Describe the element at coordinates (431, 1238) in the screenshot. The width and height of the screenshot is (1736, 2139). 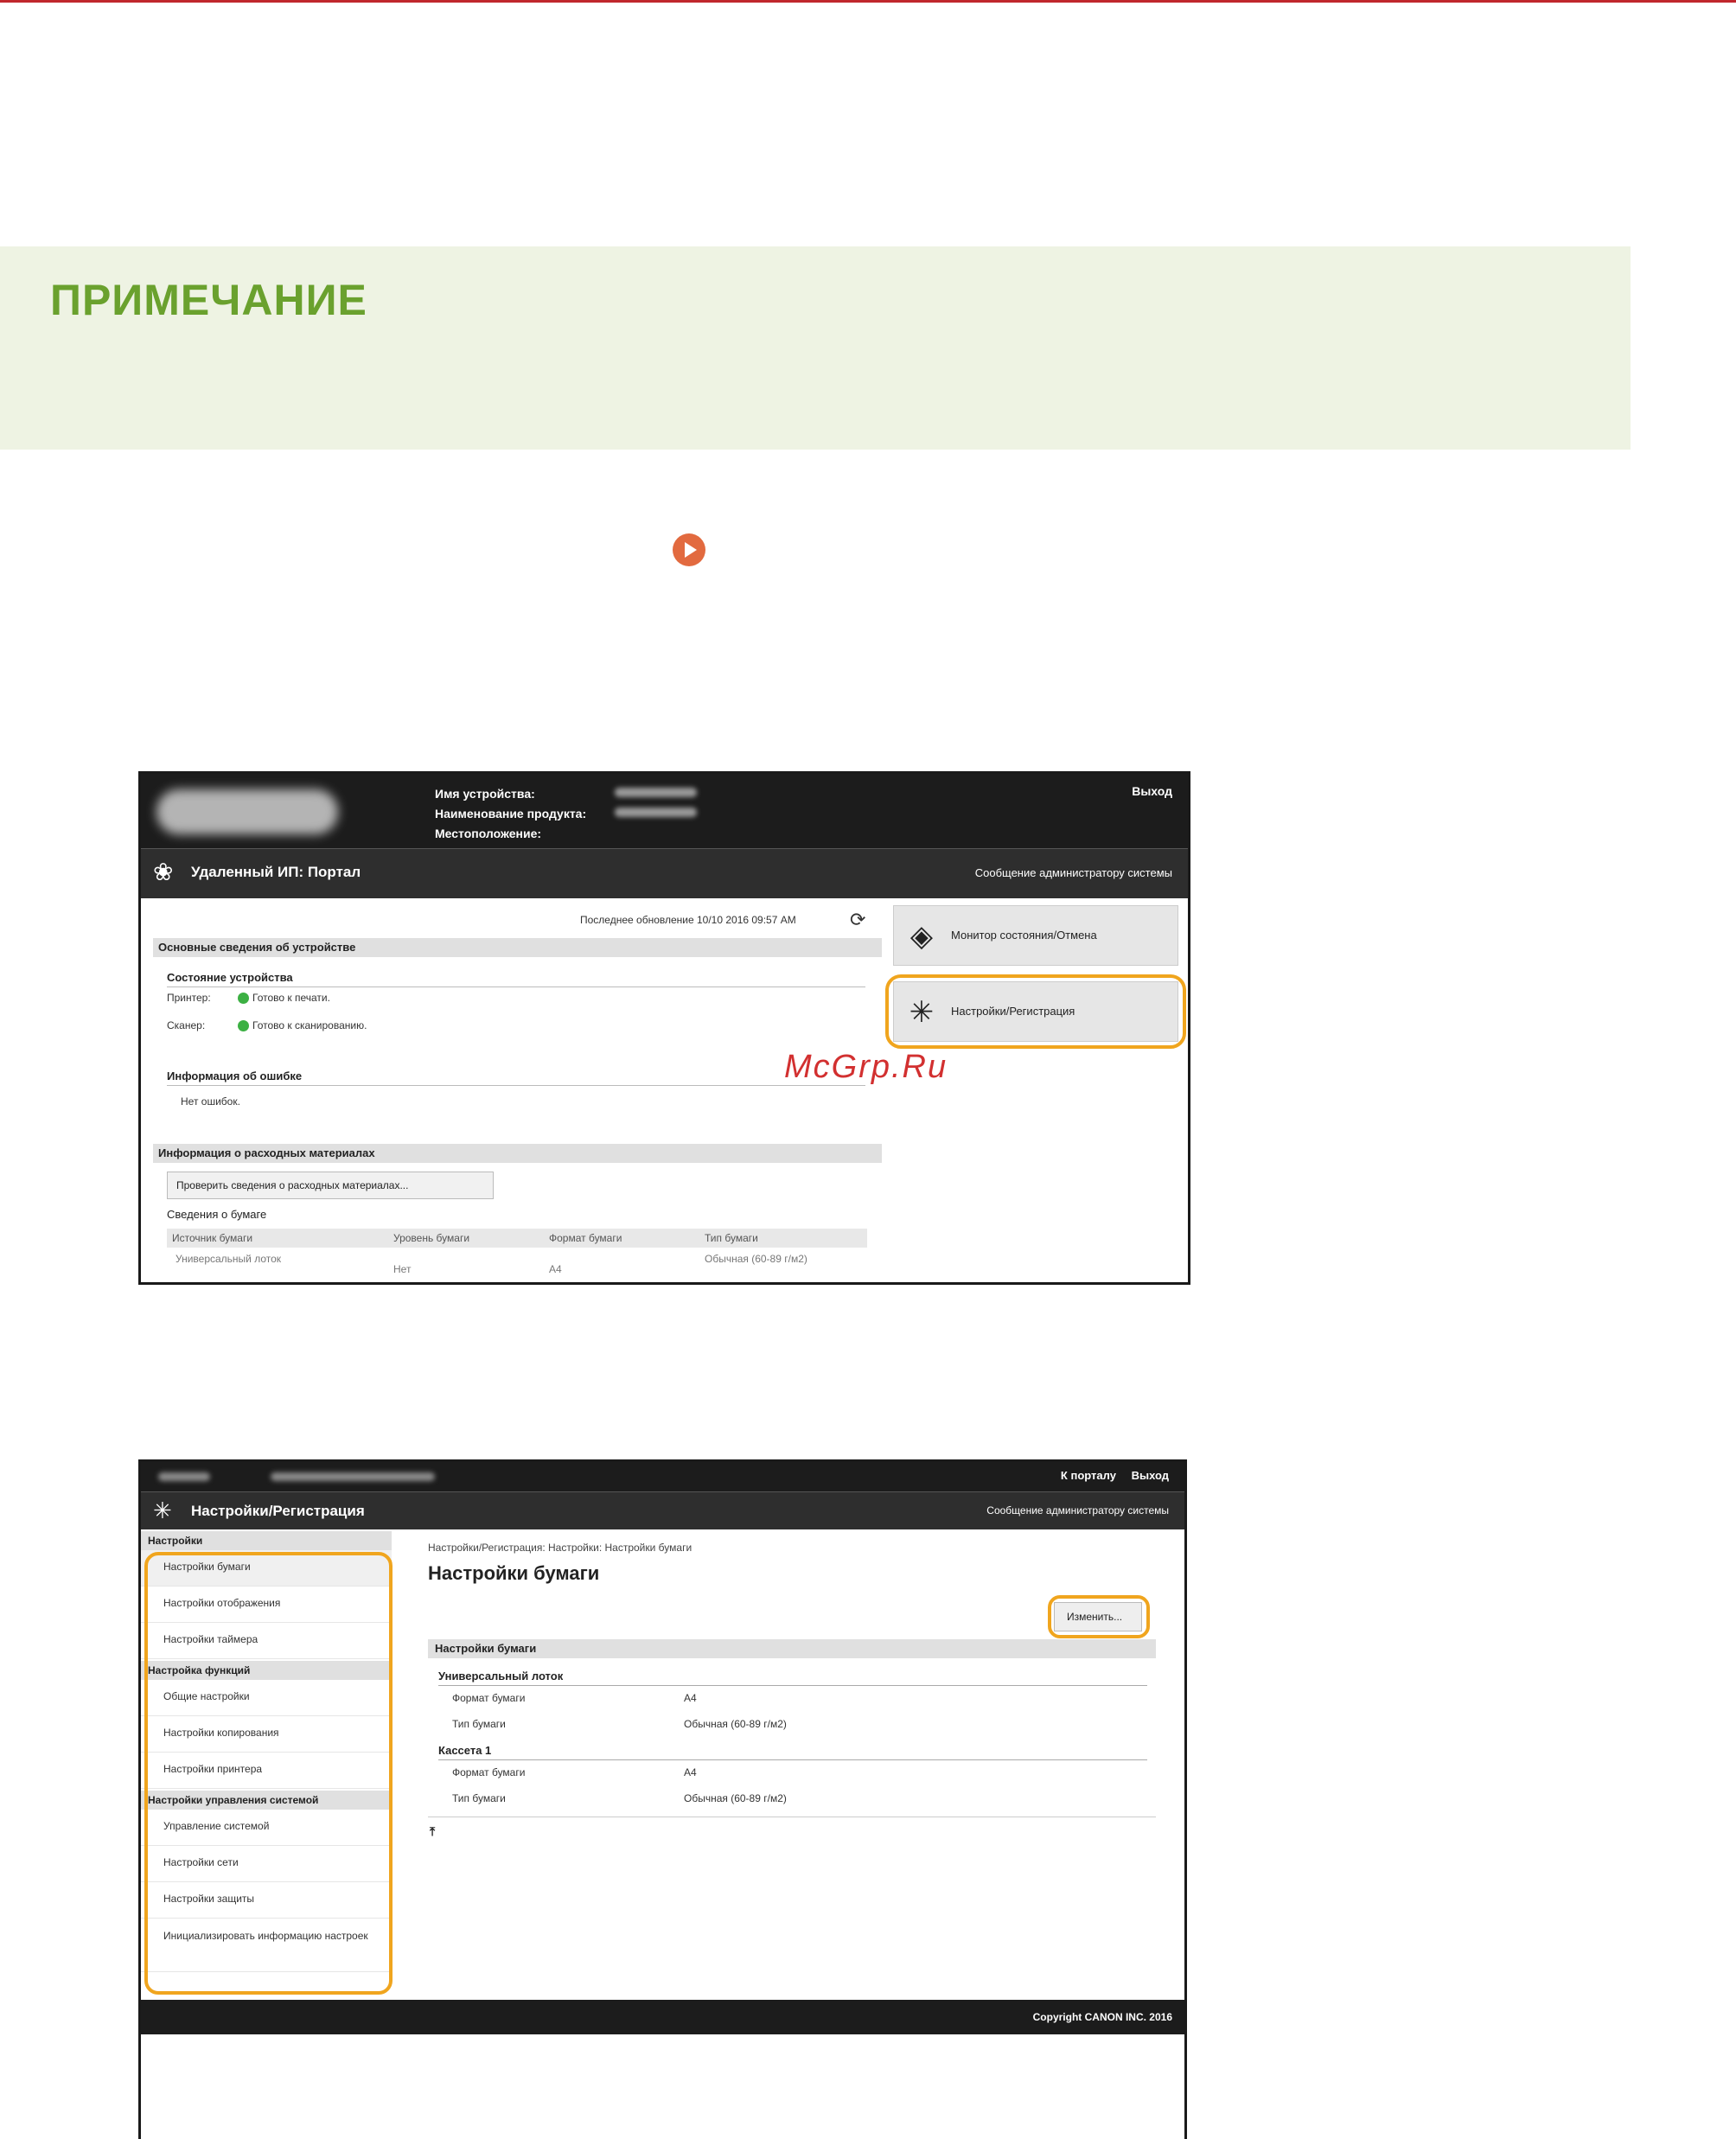
I see `col-level: Уровень бумаги` at that location.